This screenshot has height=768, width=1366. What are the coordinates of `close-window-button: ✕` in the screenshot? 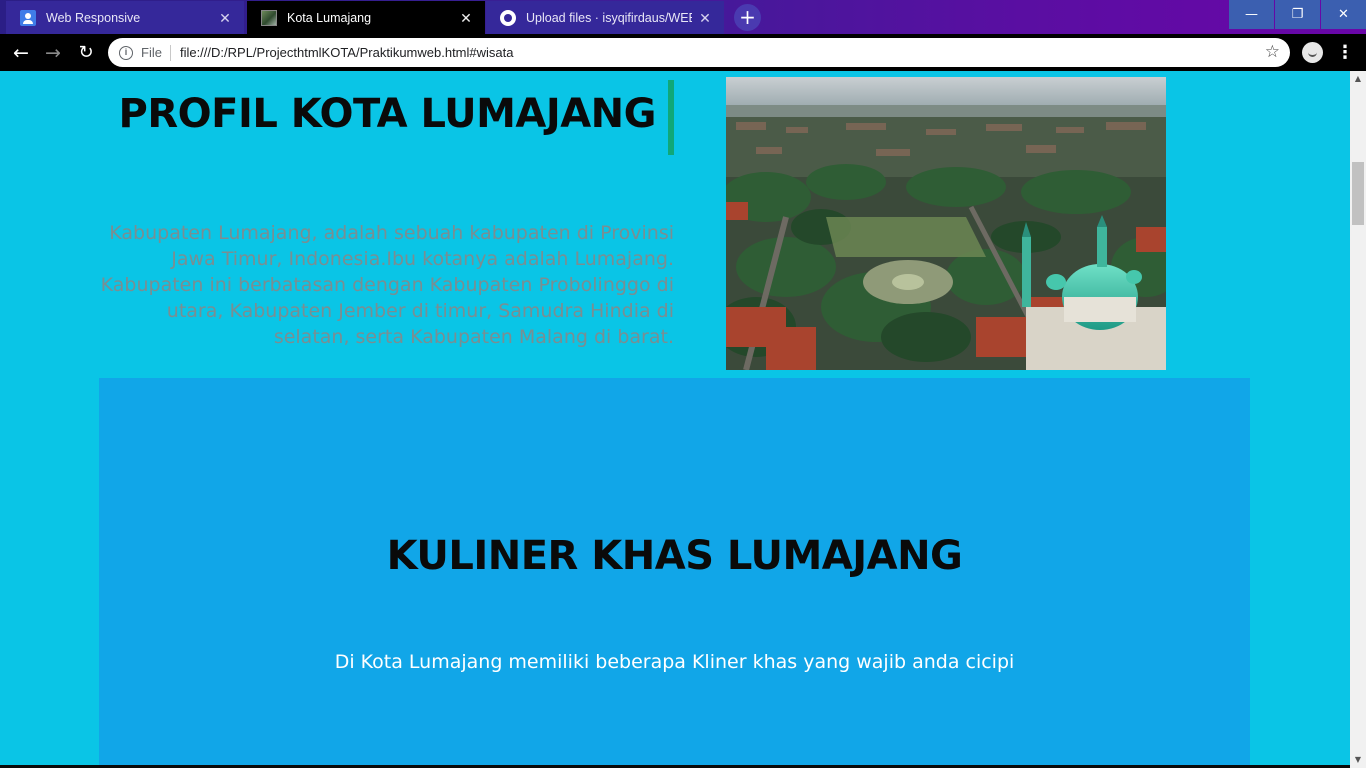 It's located at (1343, 14).